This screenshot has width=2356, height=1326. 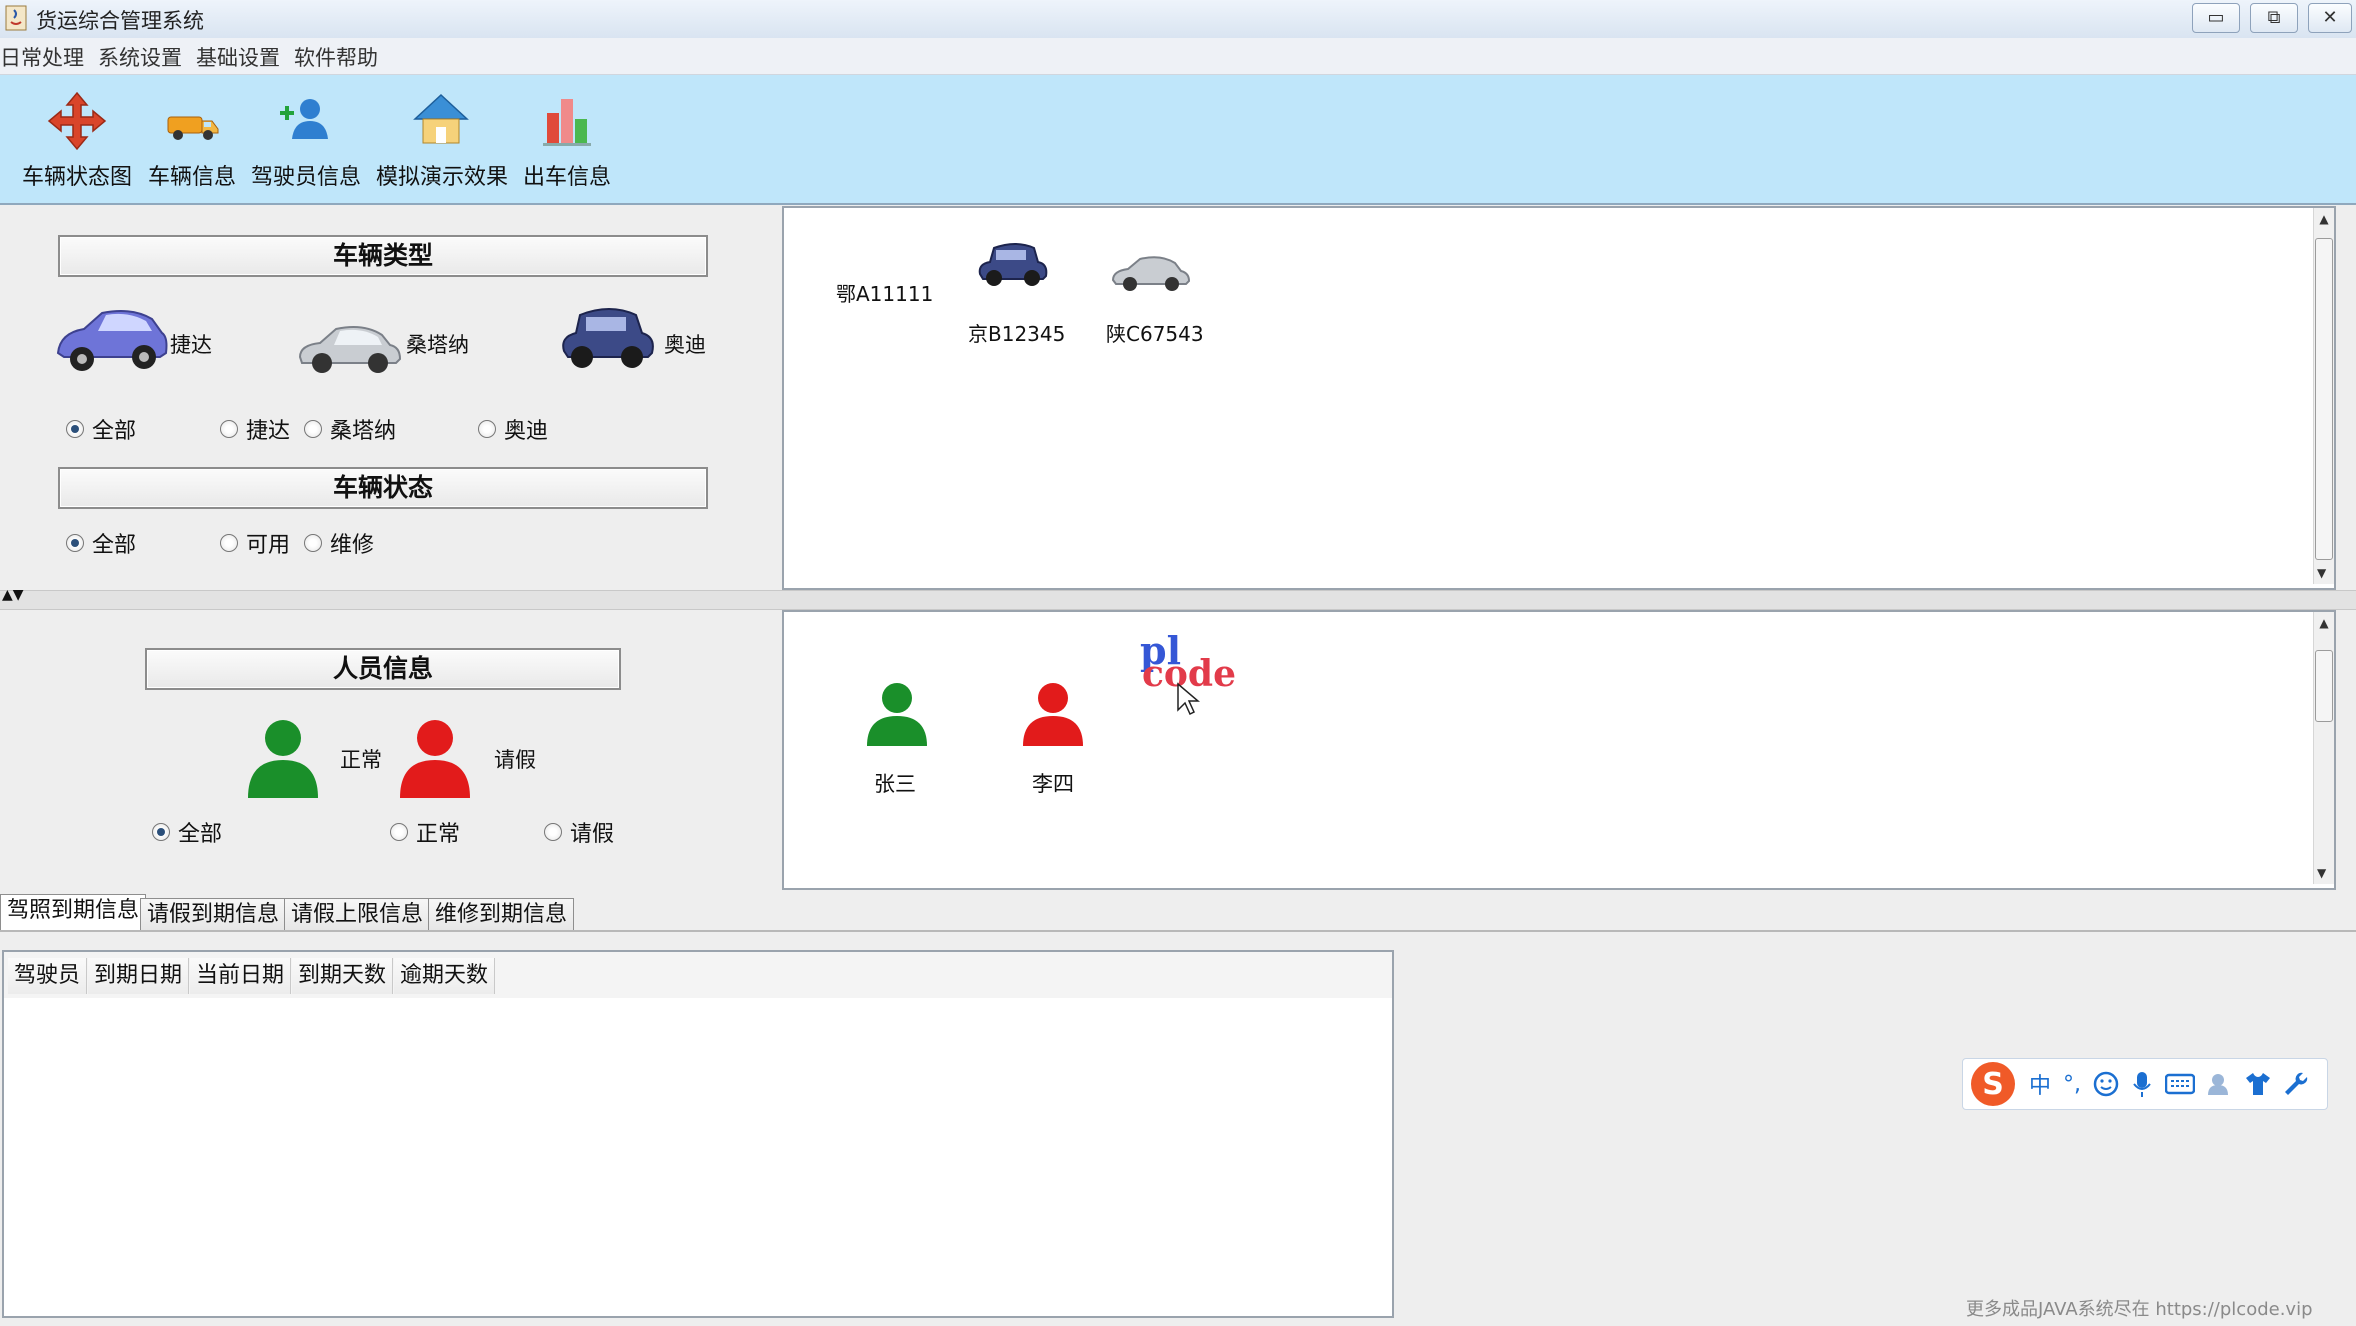 What do you see at coordinates (2216, 18) in the screenshot?
I see `minimize-button: ▭` at bounding box center [2216, 18].